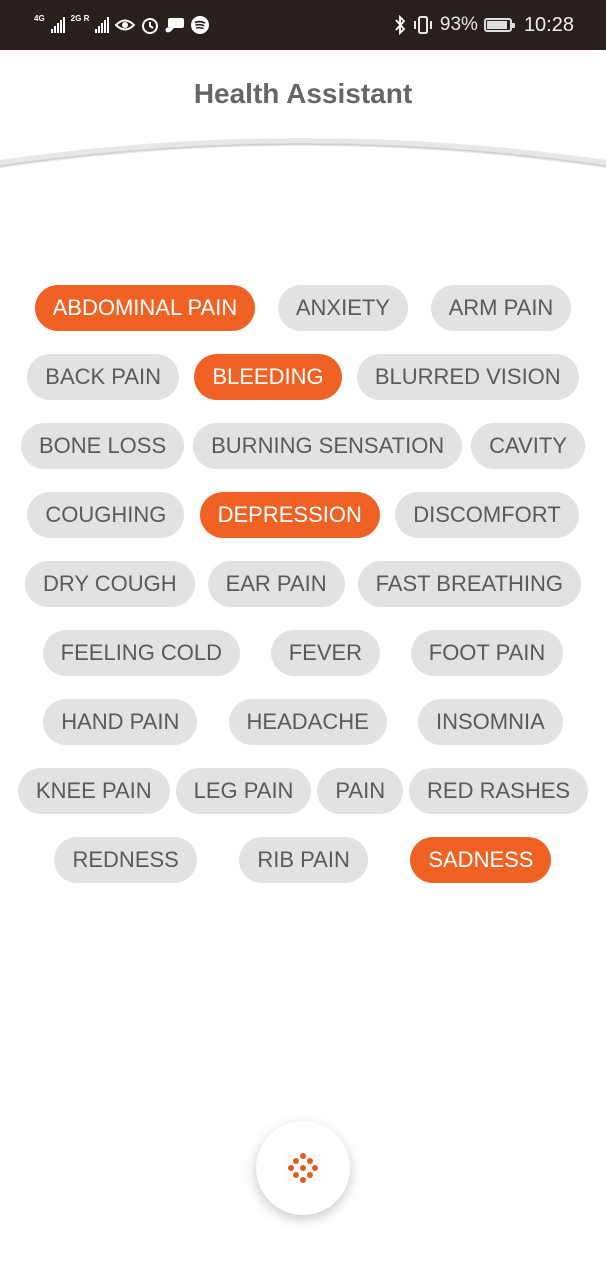 This screenshot has width=606, height=1280. What do you see at coordinates (490, 722) in the screenshot?
I see `symptom-chip-insomnia: INSOMNIA` at bounding box center [490, 722].